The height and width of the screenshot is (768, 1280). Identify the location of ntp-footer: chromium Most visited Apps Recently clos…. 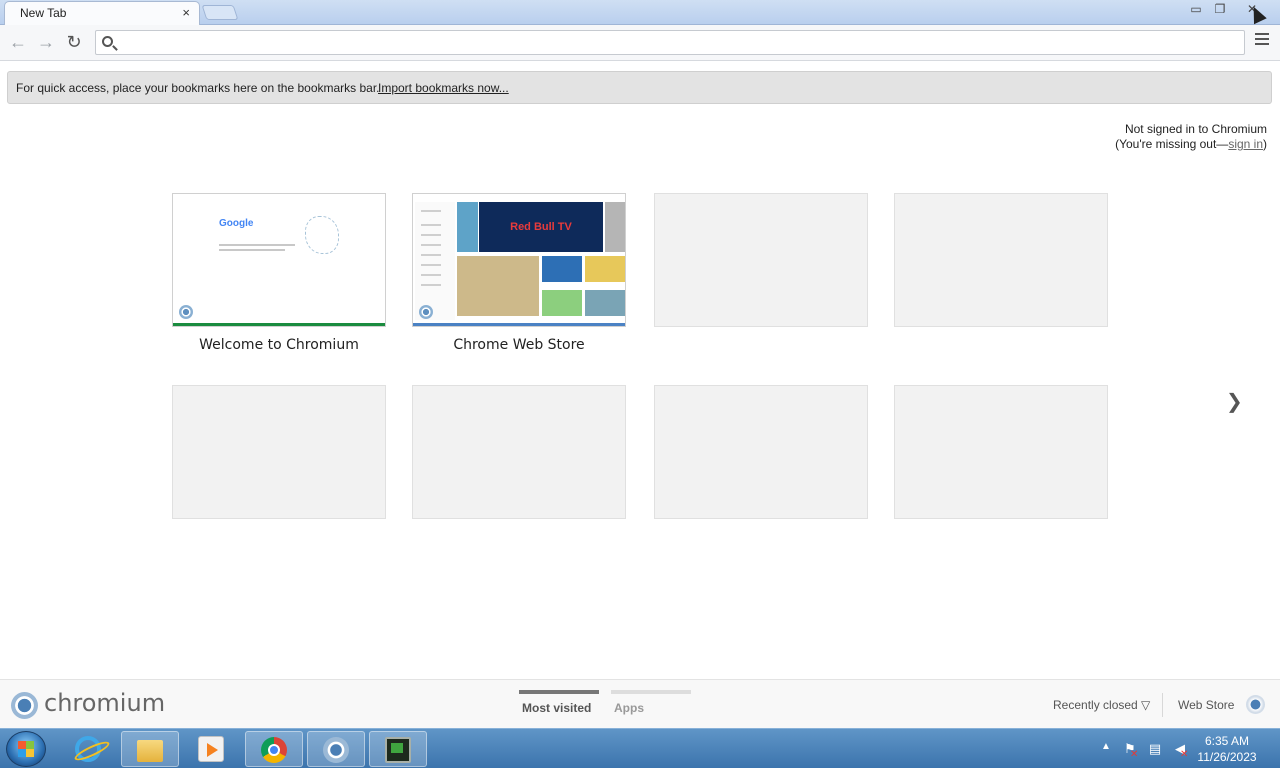
(640, 703).